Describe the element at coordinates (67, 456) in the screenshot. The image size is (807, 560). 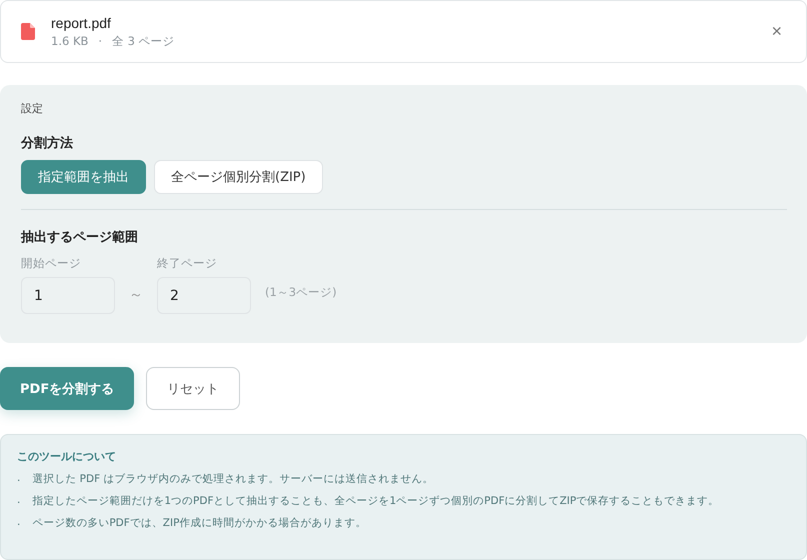
I see `info-title: このツールについて` at that location.